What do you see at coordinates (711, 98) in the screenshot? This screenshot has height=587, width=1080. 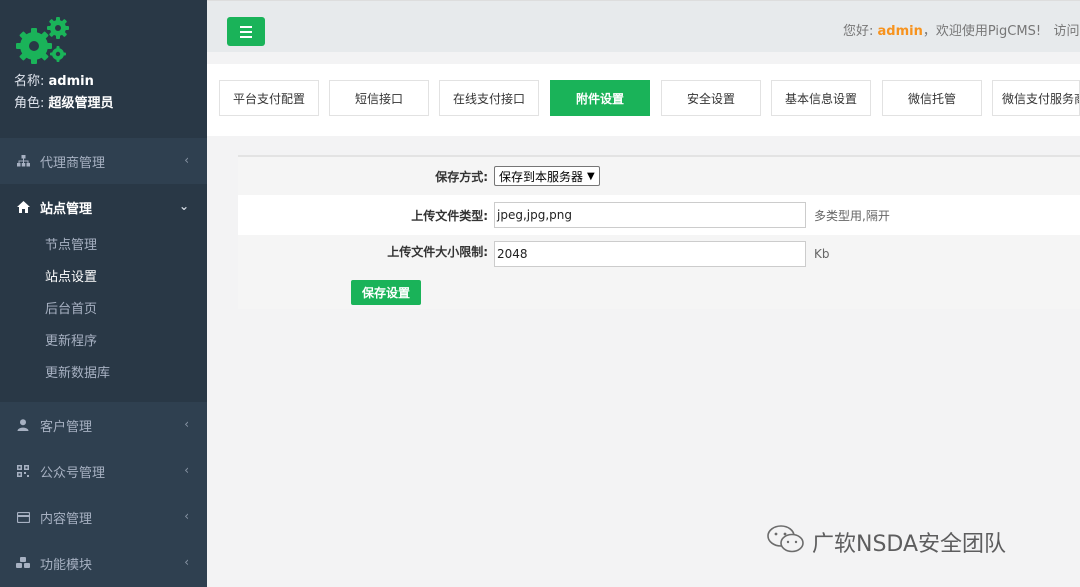 I see `tab-security: 安全设置` at bounding box center [711, 98].